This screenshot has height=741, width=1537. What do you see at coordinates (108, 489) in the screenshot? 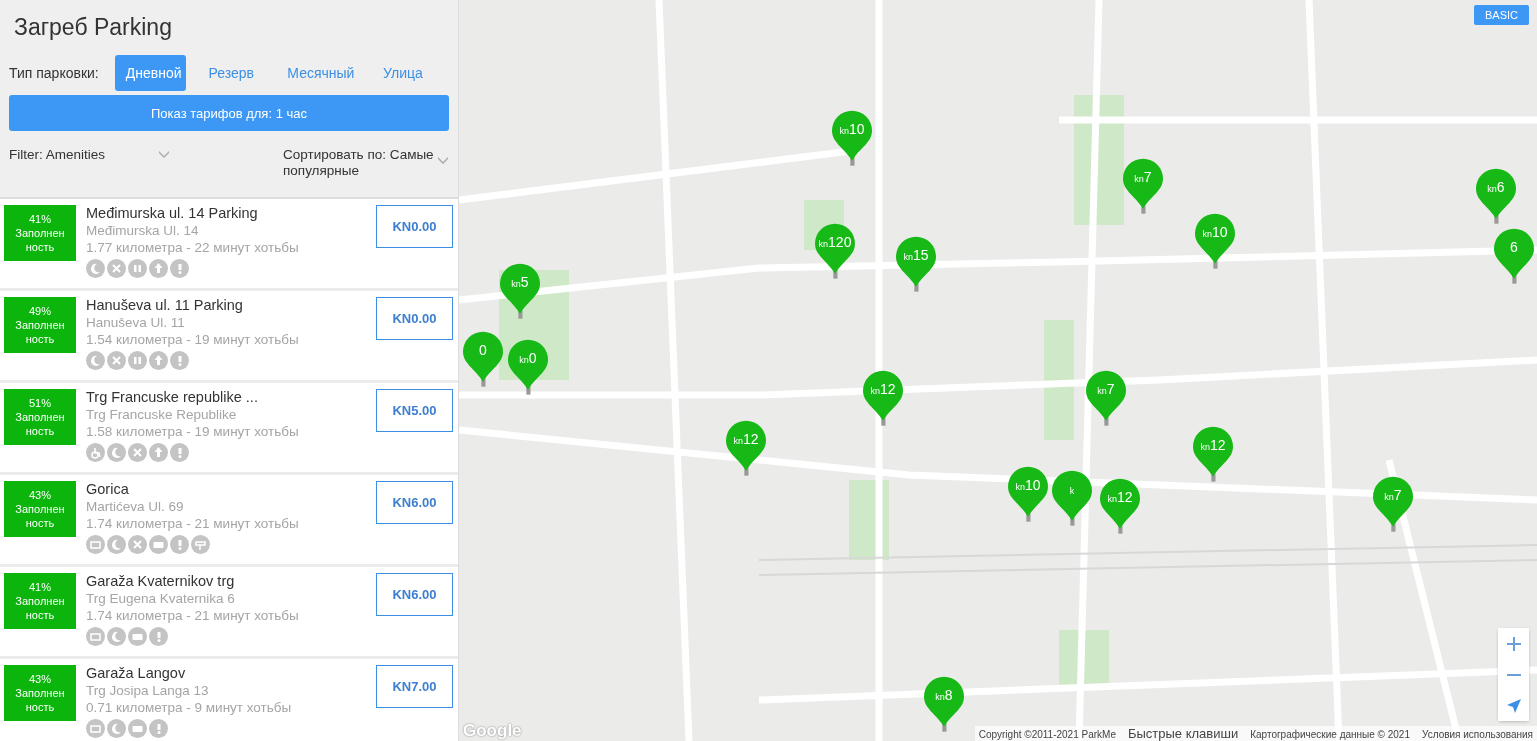
I see `lot-name: Gorica` at bounding box center [108, 489].